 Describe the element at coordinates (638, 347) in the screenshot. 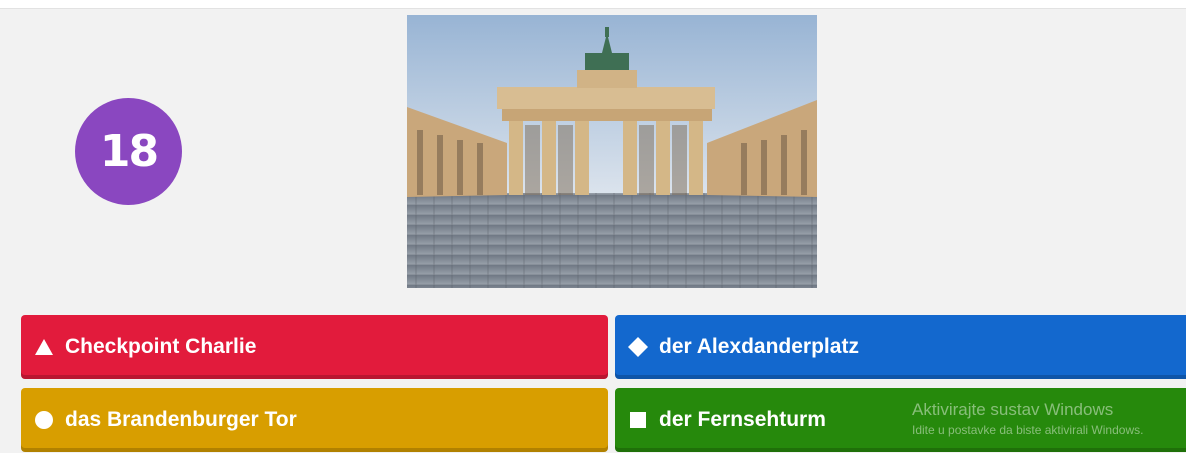

I see `diamond-icon` at that location.